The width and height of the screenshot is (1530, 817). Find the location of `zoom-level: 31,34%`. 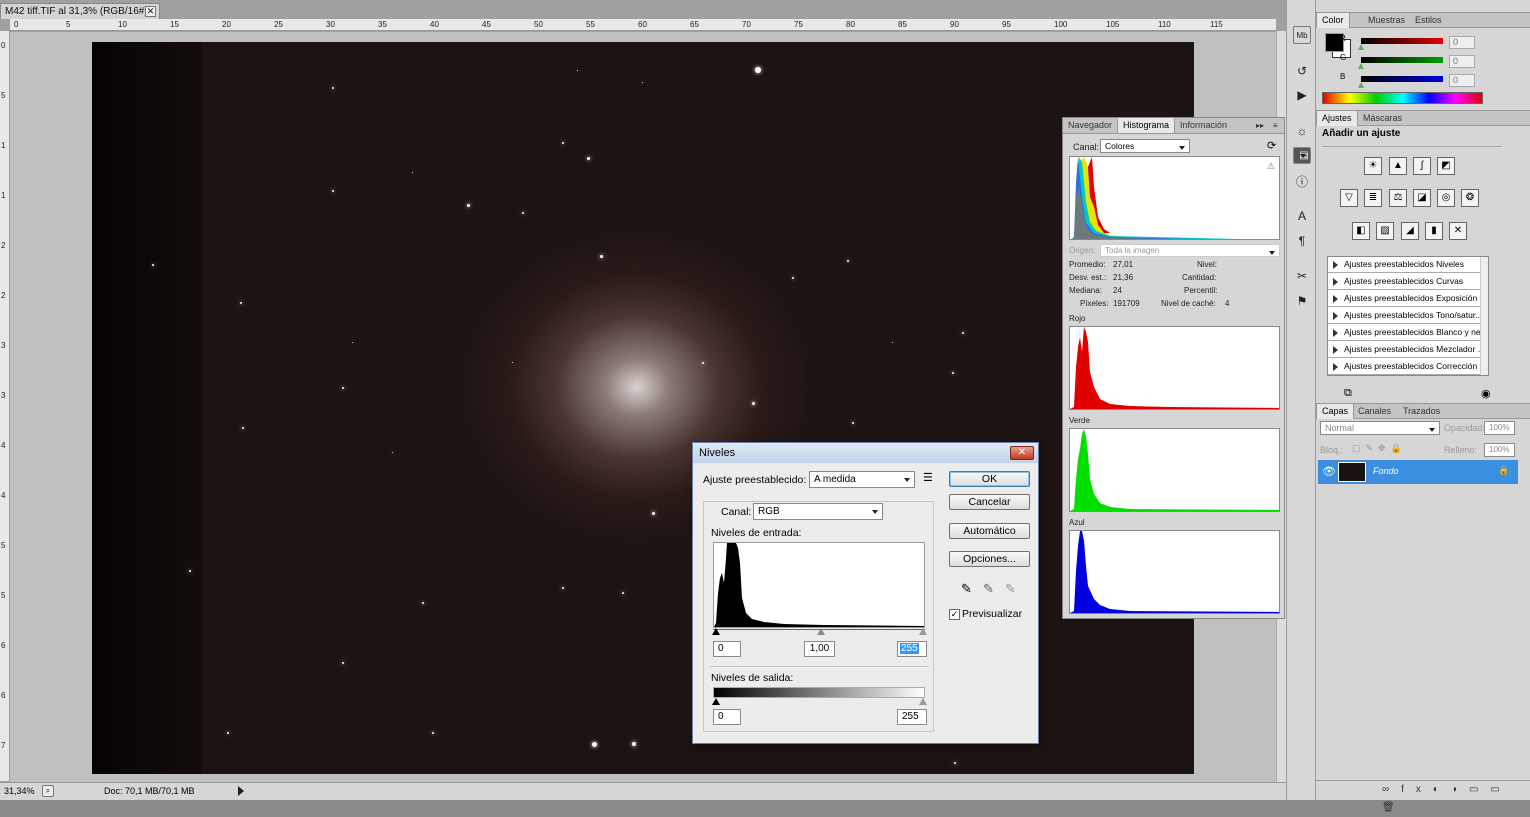

zoom-level: 31,34% is located at coordinates (19, 791).